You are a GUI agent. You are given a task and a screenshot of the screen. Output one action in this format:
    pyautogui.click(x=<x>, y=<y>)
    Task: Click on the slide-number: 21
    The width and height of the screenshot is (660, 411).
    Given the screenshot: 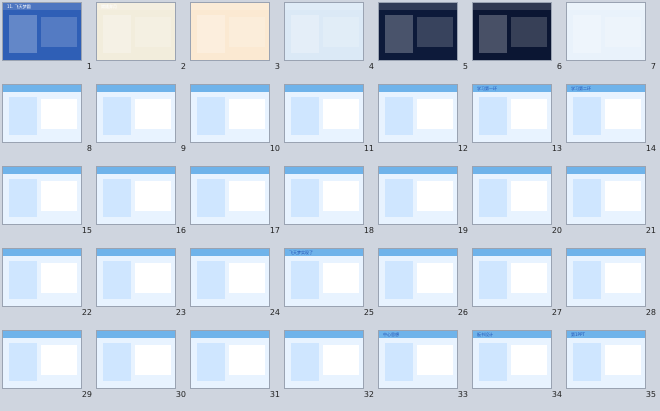 What is the action you would take?
    pyautogui.click(x=650, y=230)
    